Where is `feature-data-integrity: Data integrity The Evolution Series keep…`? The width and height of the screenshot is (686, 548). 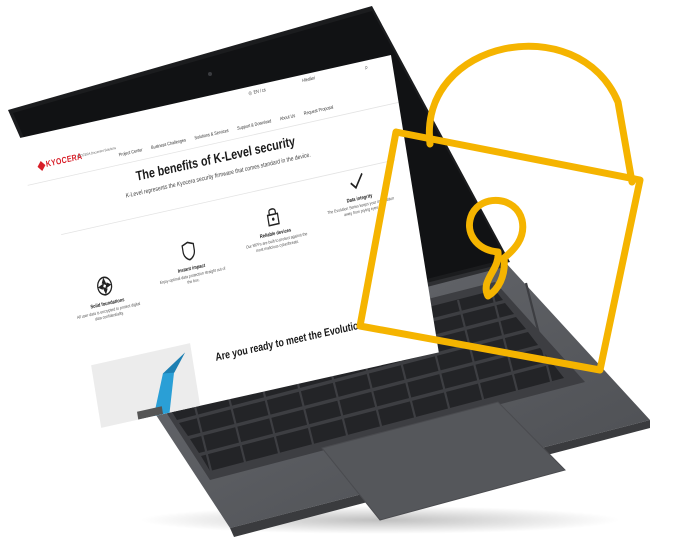
feature-data-integrity: Data integrity The Evolution Series keep… is located at coordinates (358, 192).